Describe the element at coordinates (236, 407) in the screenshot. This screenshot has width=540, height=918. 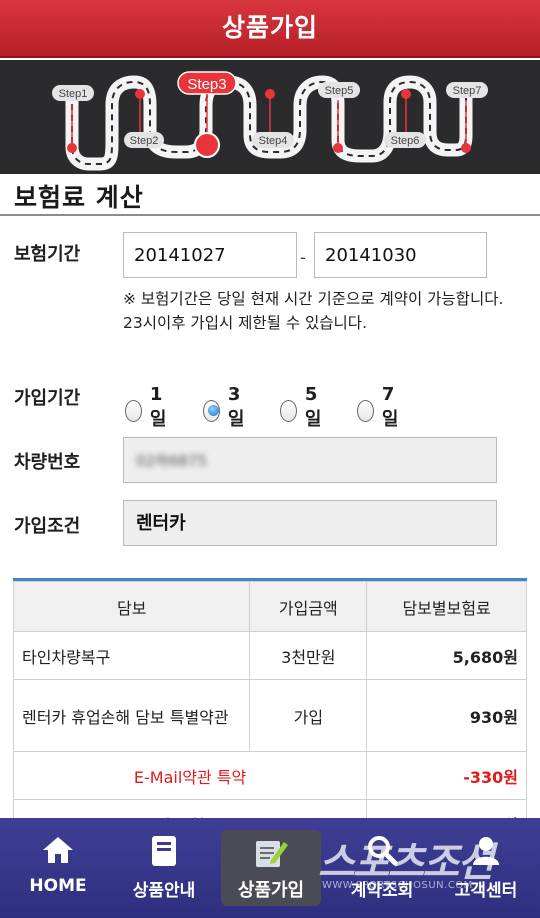
I see `duration-option-label: 3일` at that location.